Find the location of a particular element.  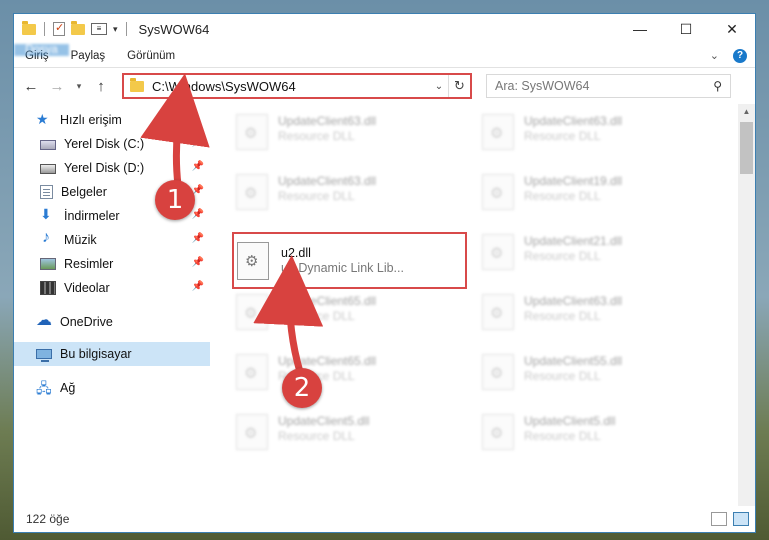

sidebar-item-network: Ağ is located at coordinates (112, 389).